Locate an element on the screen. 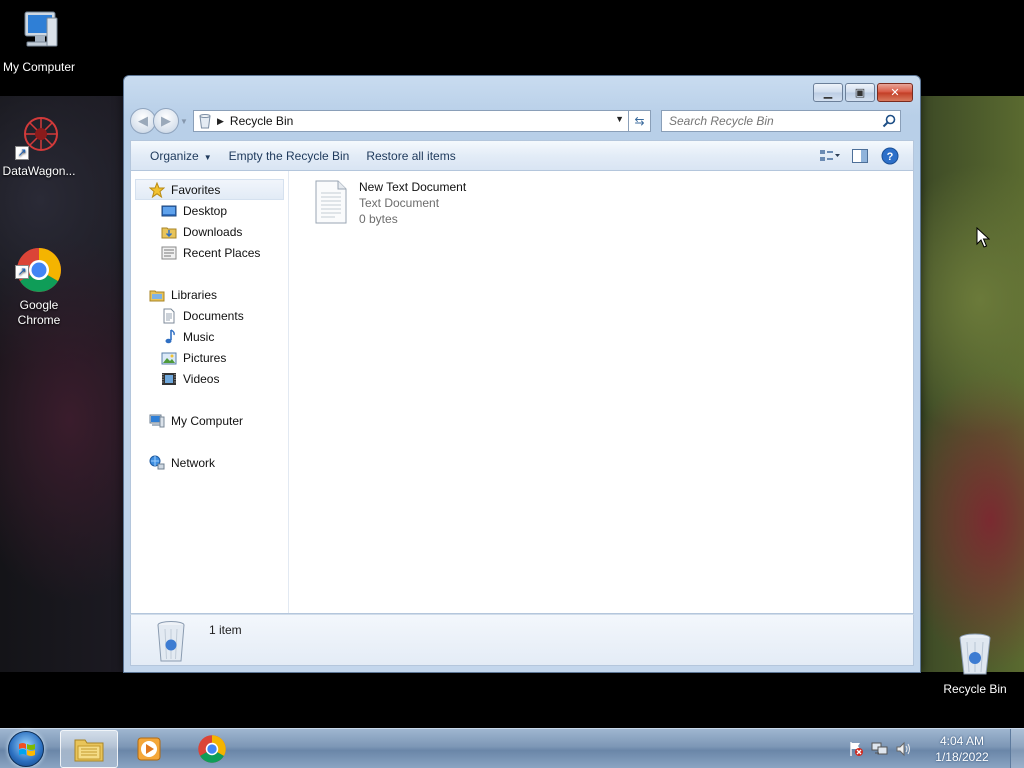  desktop-icon-google-chrome: ↗ Google Chrome is located at coordinates (39, 272).